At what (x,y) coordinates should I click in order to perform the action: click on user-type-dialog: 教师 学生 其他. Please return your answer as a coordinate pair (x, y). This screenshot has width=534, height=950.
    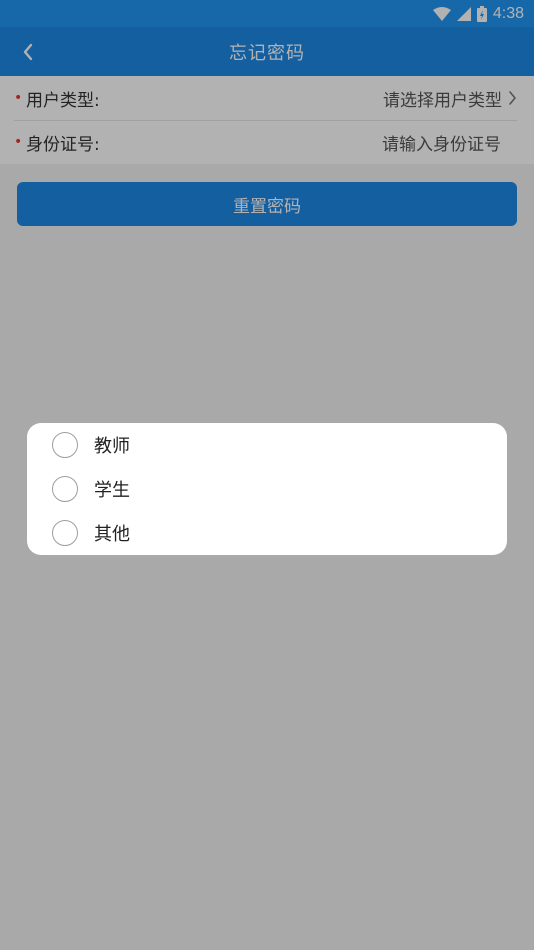
    Looking at the image, I should click on (267, 489).